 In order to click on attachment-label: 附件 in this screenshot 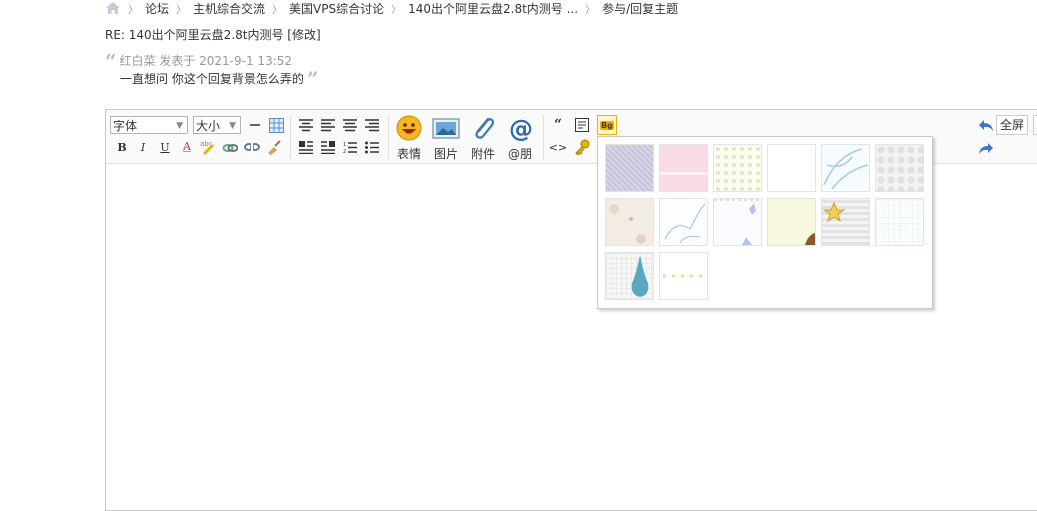, I will do `click(482, 154)`.